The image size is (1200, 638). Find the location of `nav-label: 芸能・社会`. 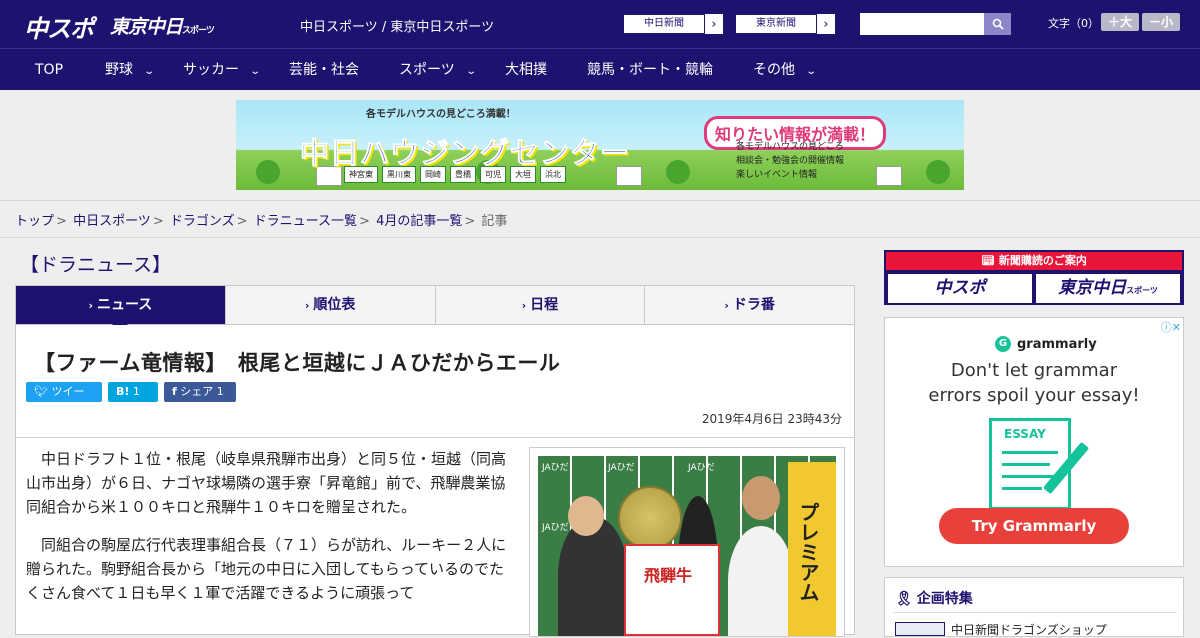

nav-label: 芸能・社会 is located at coordinates (324, 70).